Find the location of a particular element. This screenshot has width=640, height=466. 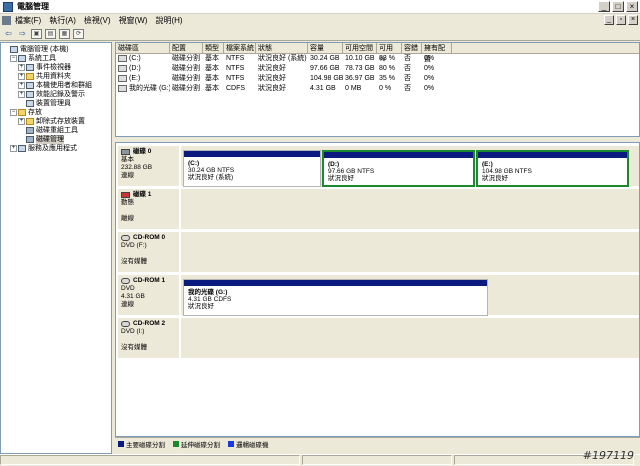

column-header: 可用 % is located at coordinates (389, 53).